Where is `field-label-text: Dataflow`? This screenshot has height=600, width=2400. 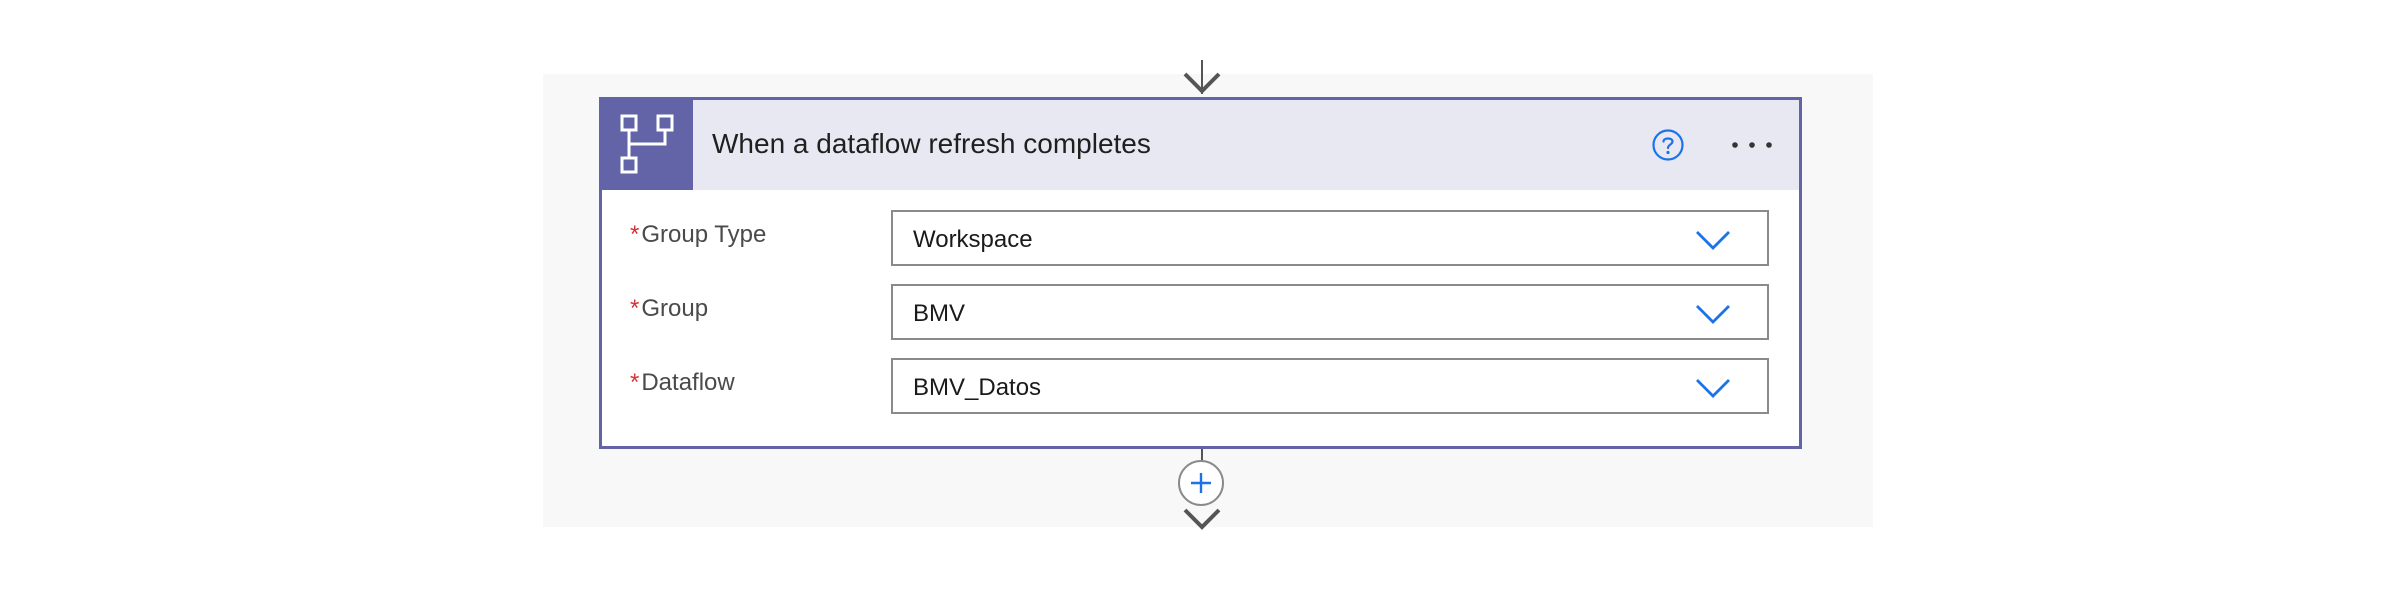
field-label-text: Dataflow is located at coordinates (688, 382).